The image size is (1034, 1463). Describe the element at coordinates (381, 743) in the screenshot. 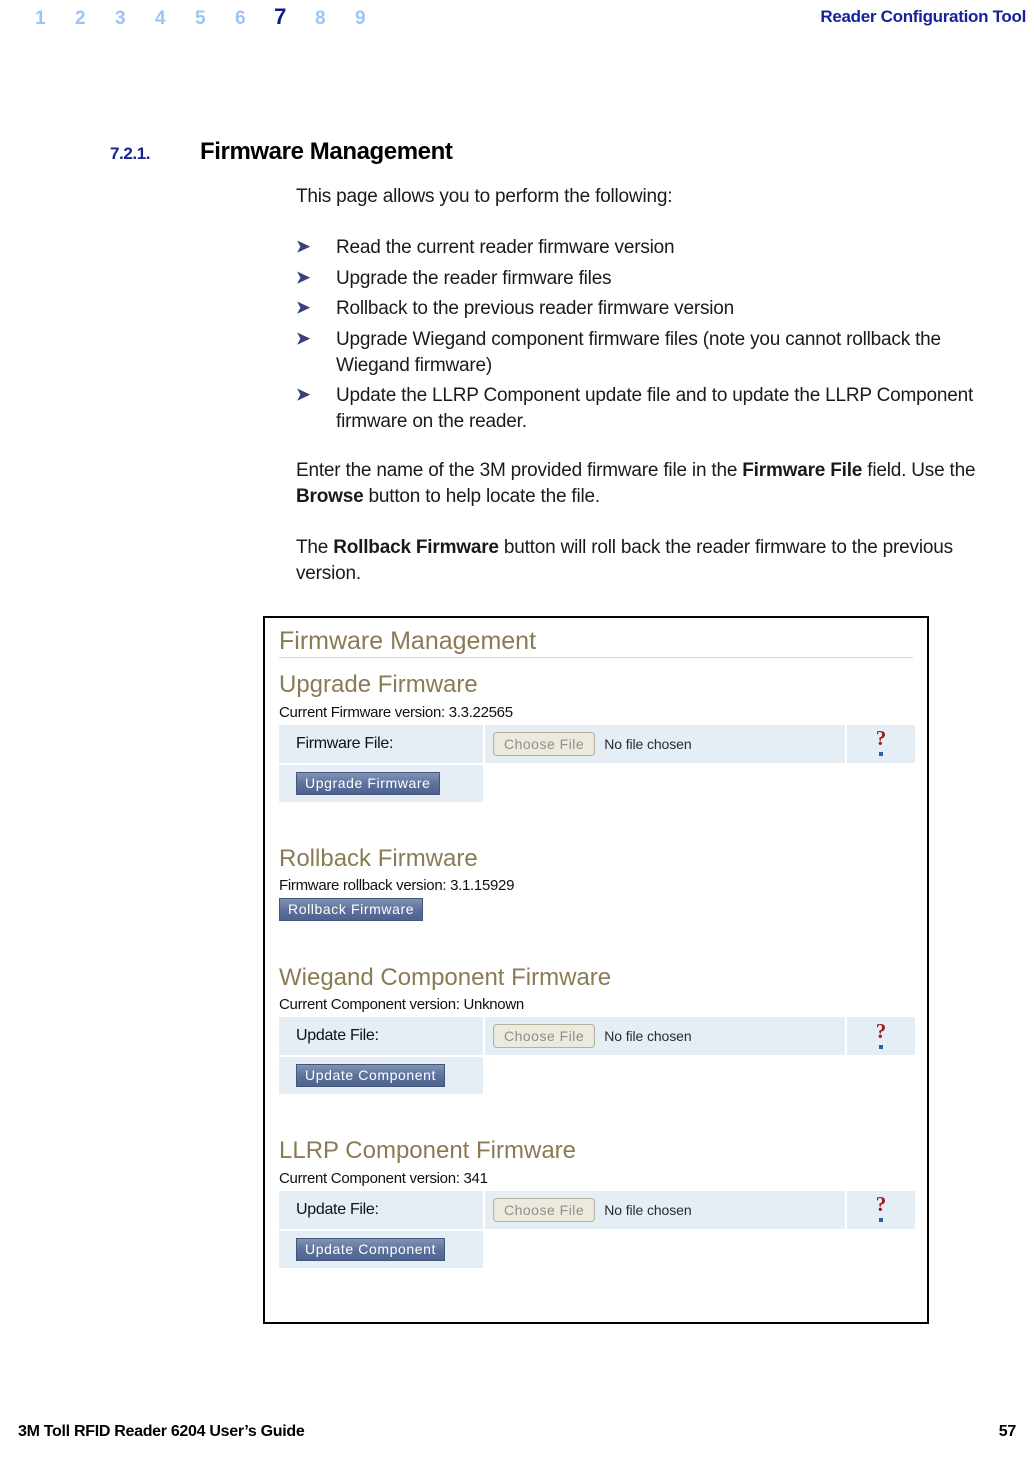

I see `firmware-file-label: Firmware File:` at that location.